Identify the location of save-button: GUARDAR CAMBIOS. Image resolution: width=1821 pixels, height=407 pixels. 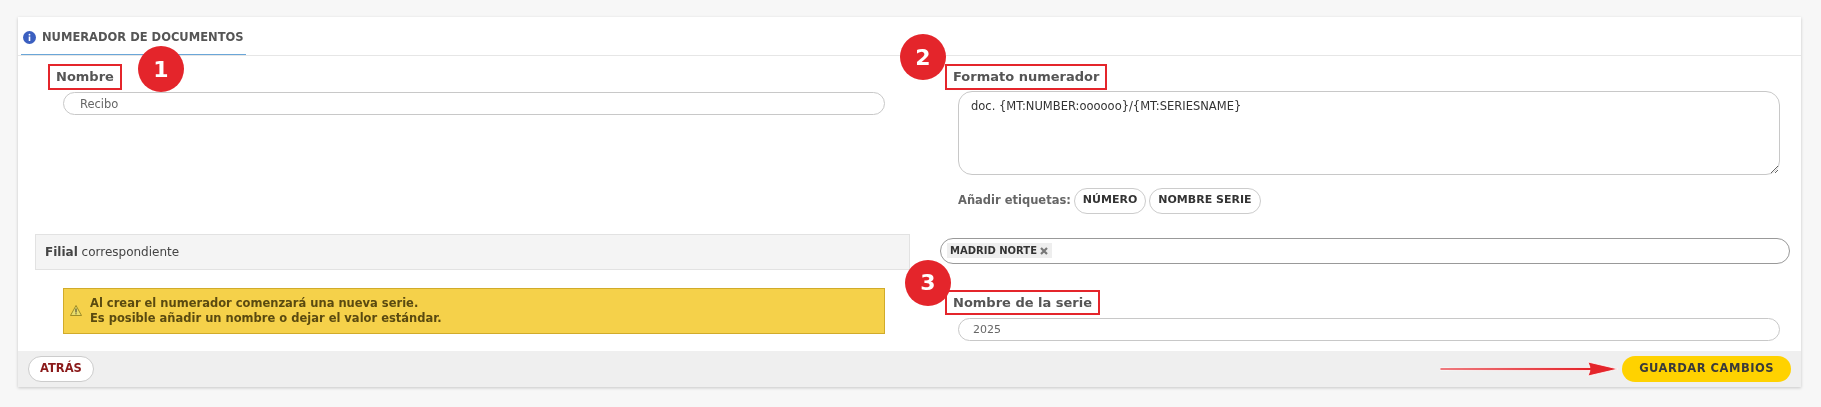
(1706, 369).